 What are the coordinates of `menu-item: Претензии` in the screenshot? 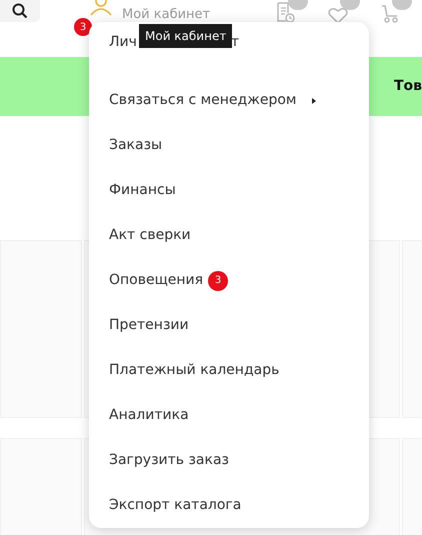 It's located at (229, 325).